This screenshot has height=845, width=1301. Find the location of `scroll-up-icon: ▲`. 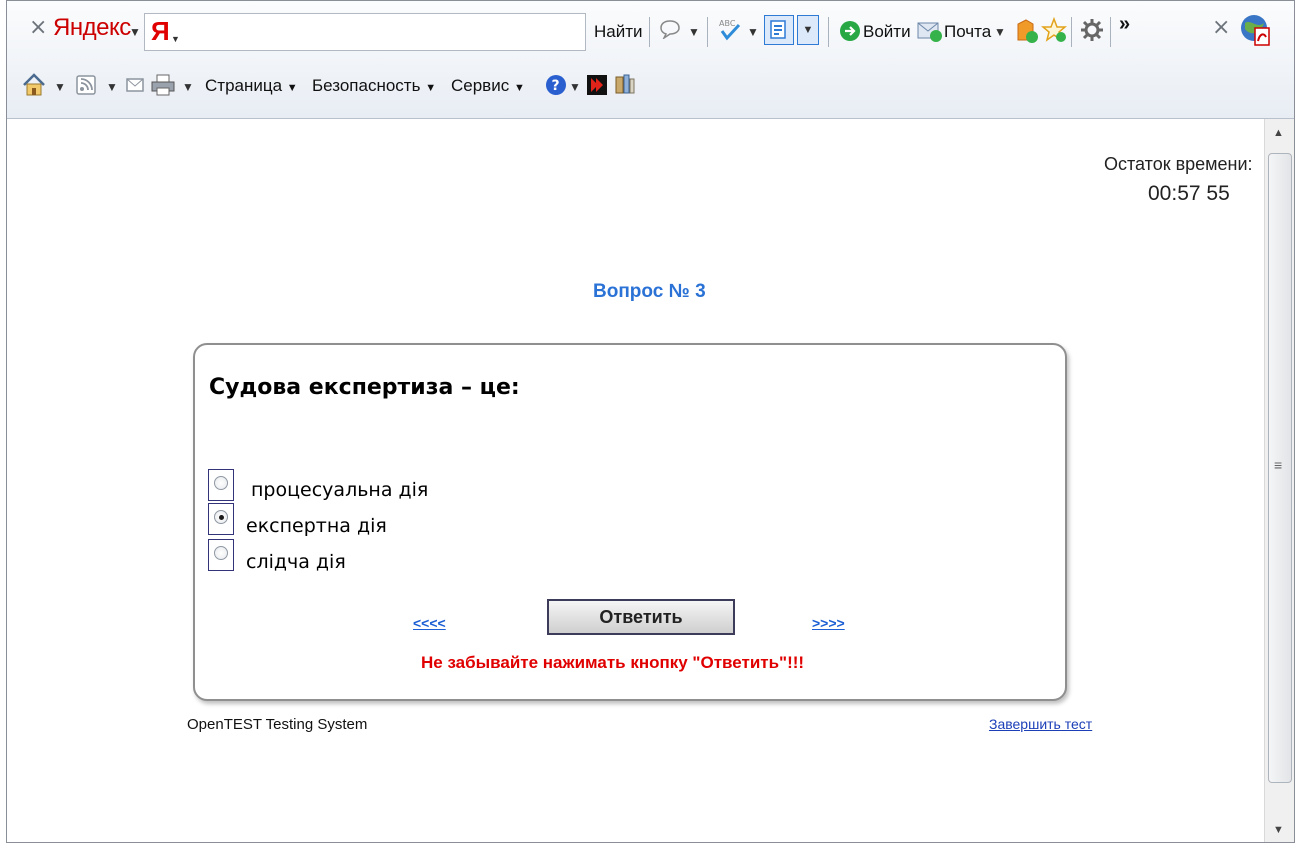

scroll-up-icon: ▲ is located at coordinates (1278, 133).